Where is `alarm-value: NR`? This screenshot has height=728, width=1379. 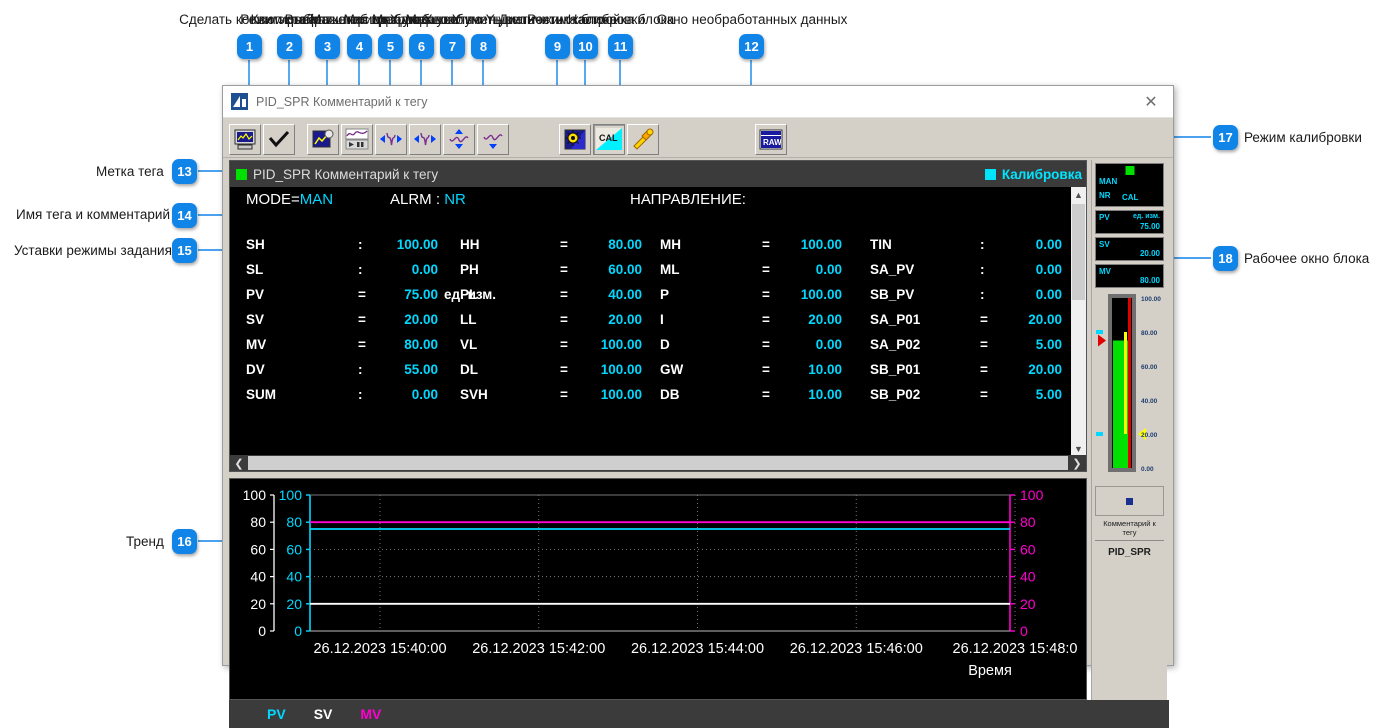 alarm-value: NR is located at coordinates (455, 199).